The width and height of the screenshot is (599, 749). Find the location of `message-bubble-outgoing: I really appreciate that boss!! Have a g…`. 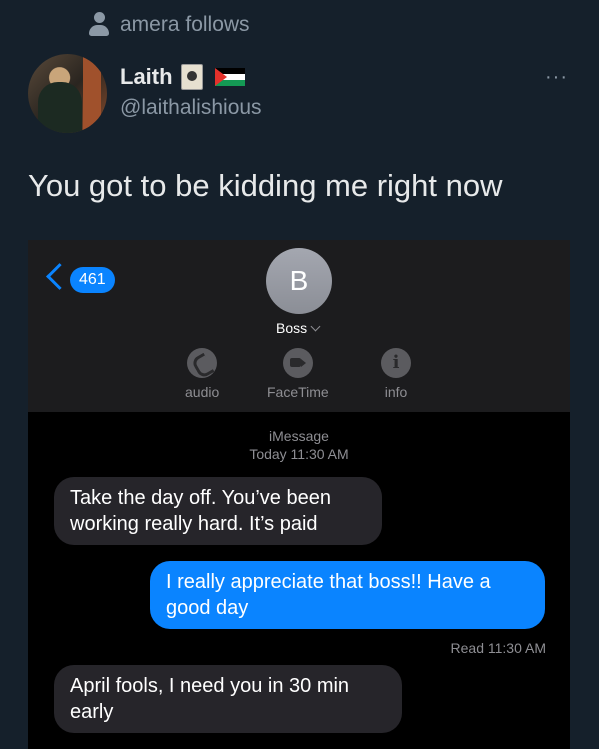

message-bubble-outgoing: I really appreciate that boss!! Have a g… is located at coordinates (347, 595).